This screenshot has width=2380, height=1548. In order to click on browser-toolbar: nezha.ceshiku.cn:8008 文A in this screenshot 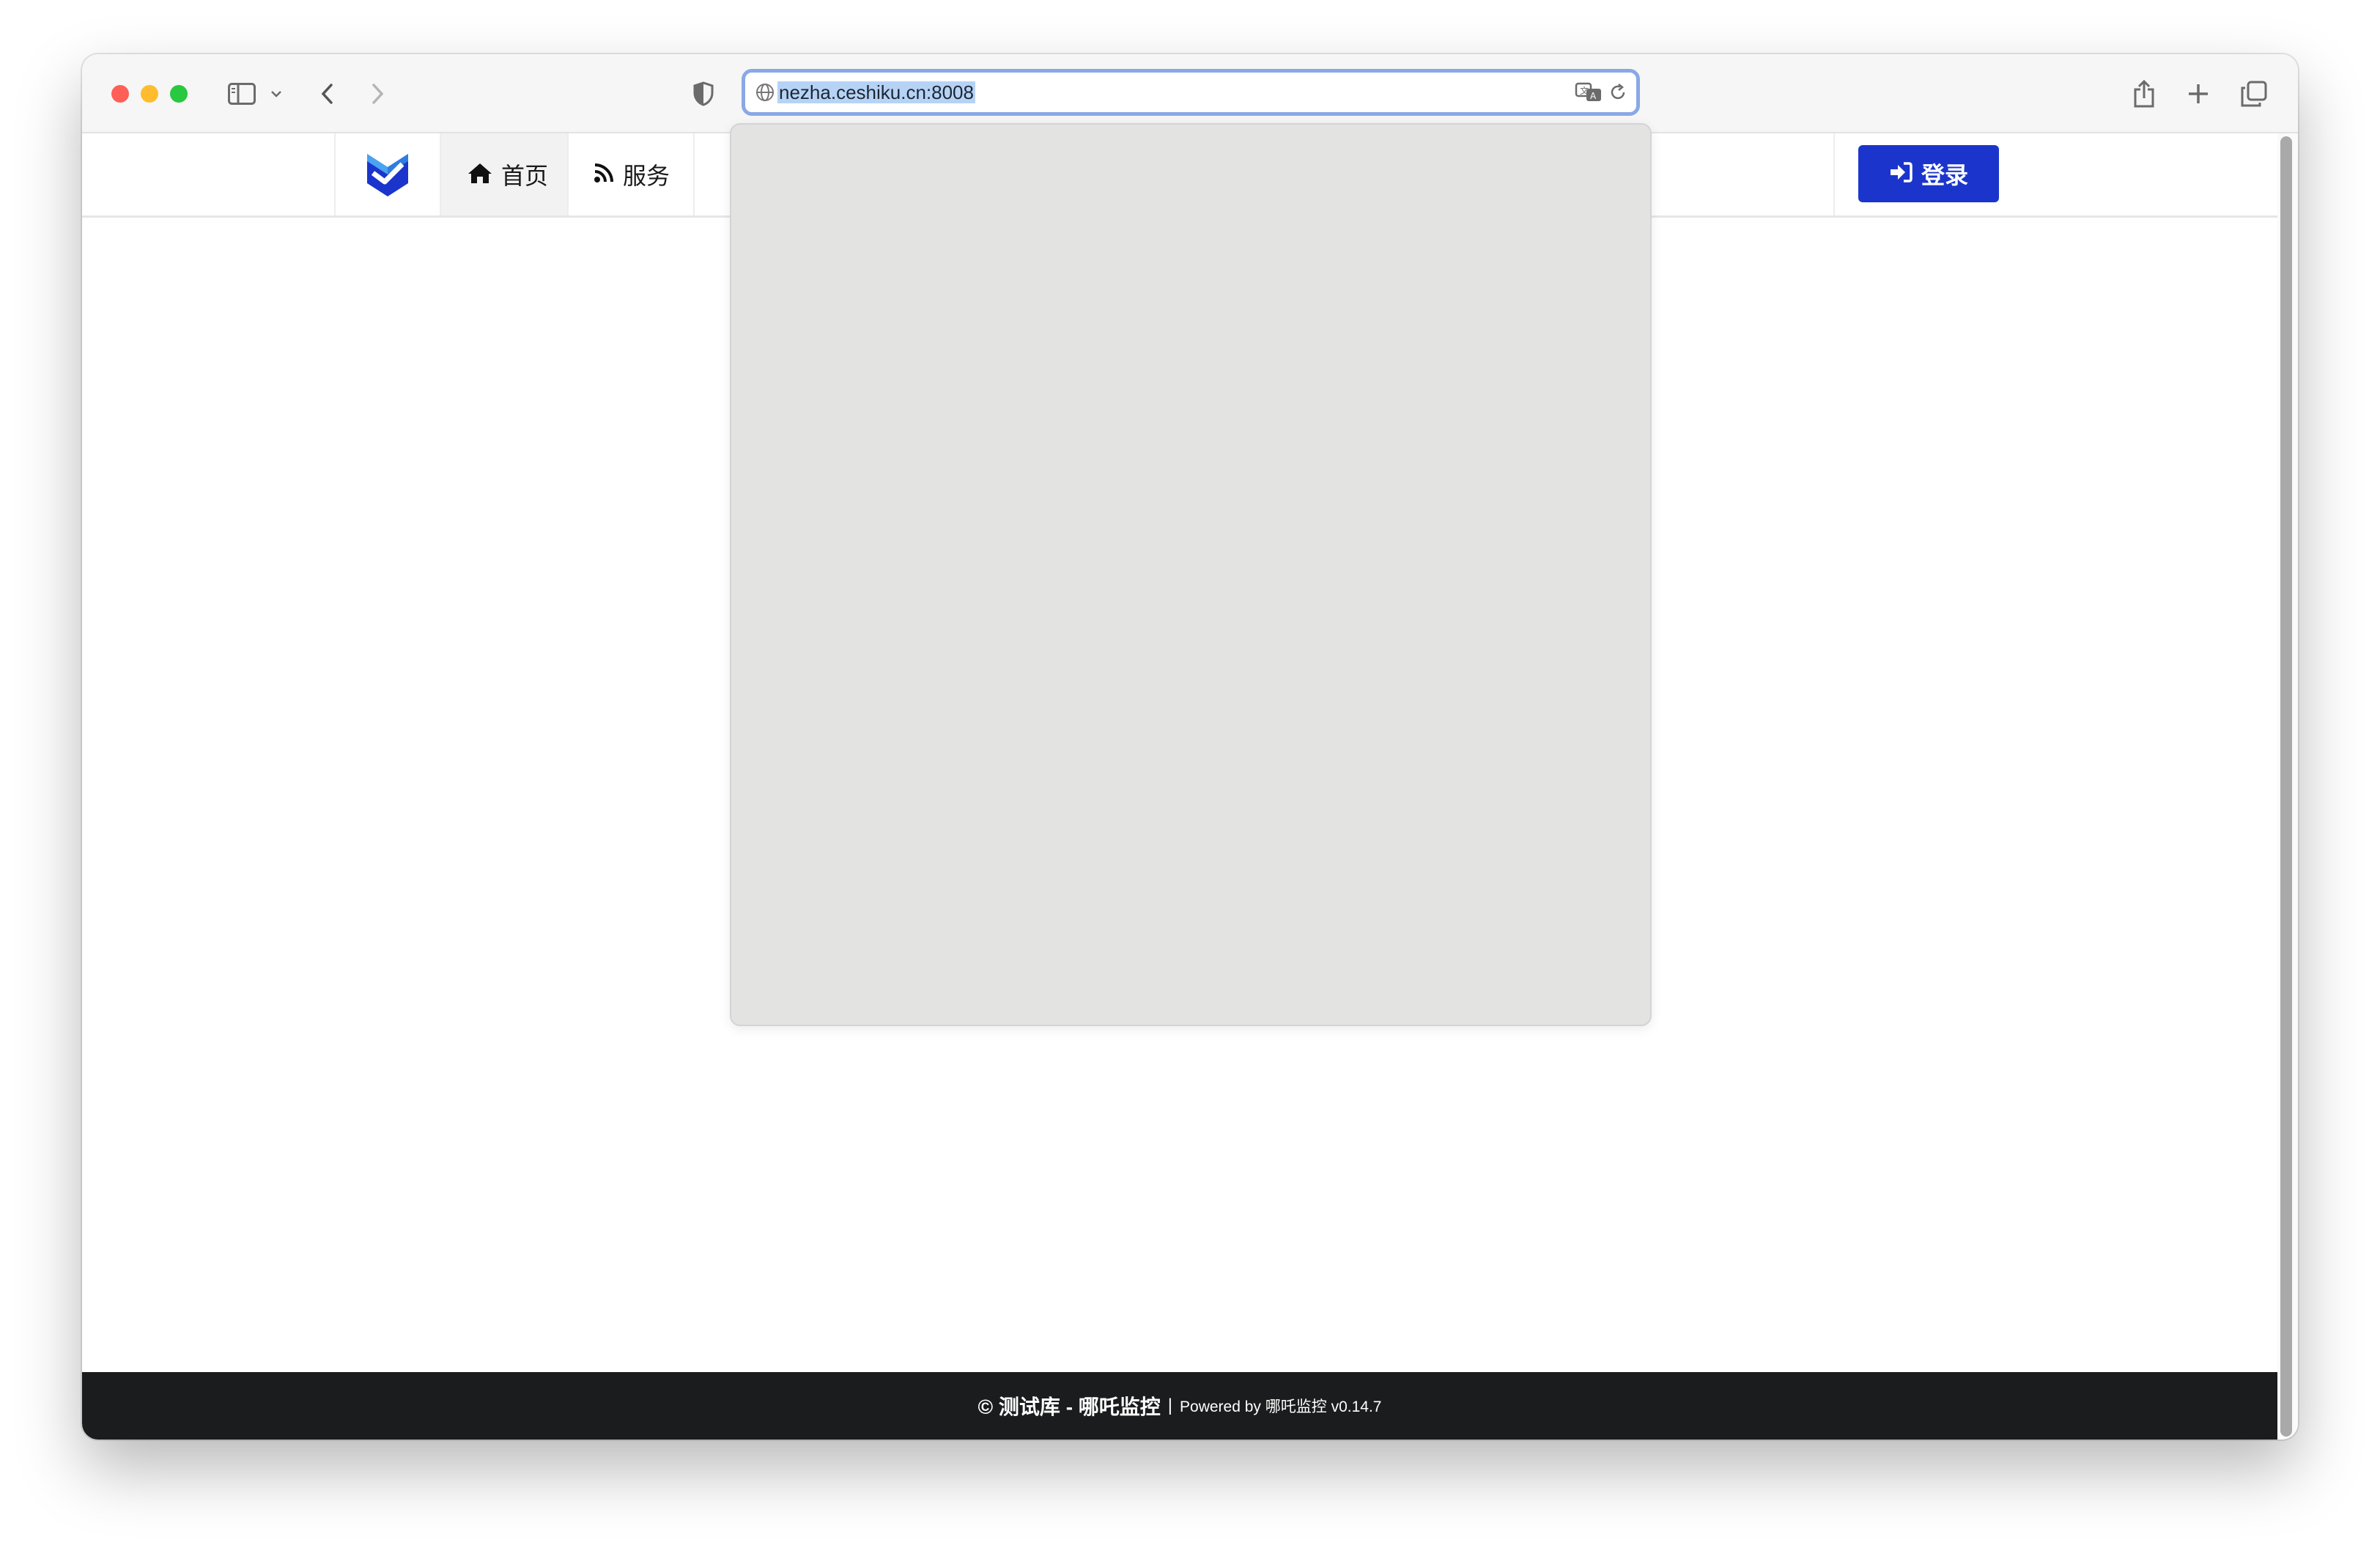, I will do `click(1190, 93)`.